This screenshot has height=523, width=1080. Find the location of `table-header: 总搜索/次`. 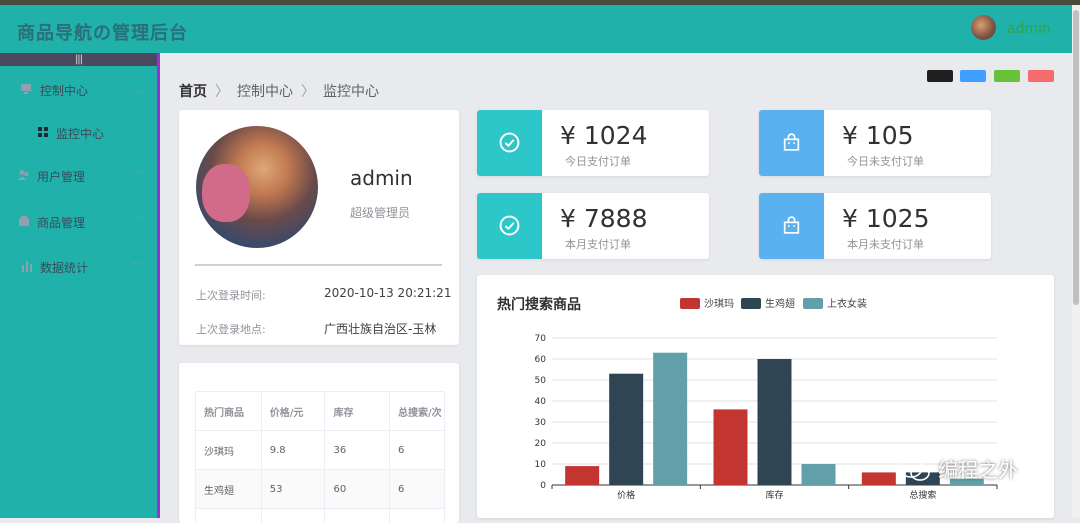

table-header: 总搜索/次 is located at coordinates (417, 411).